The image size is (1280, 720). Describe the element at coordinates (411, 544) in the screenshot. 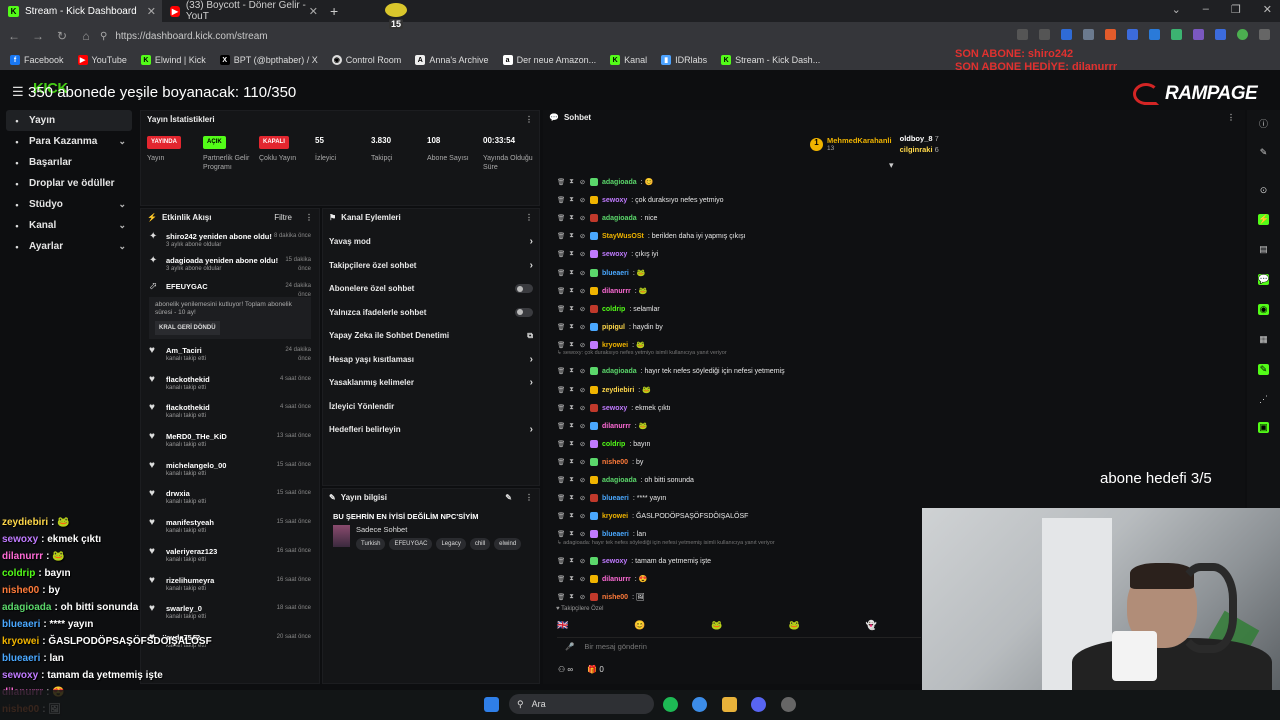

I see `stream-tag: EFEUYGAC` at that location.